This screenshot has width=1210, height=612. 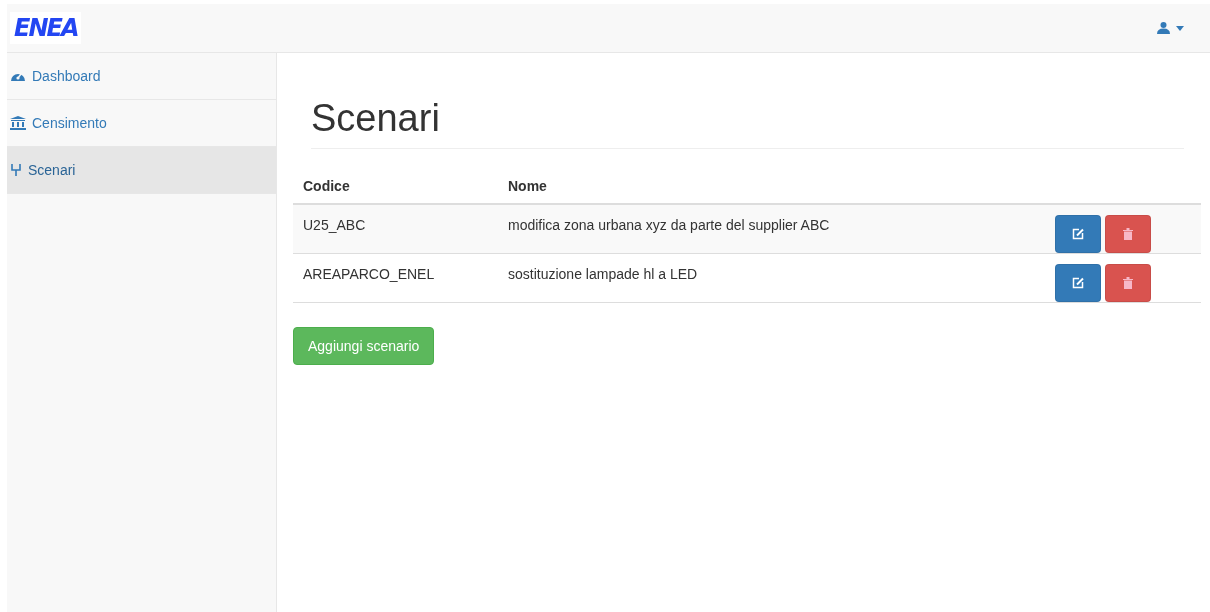 I want to click on table-cell: U25_ABC, so click(x=395, y=229).